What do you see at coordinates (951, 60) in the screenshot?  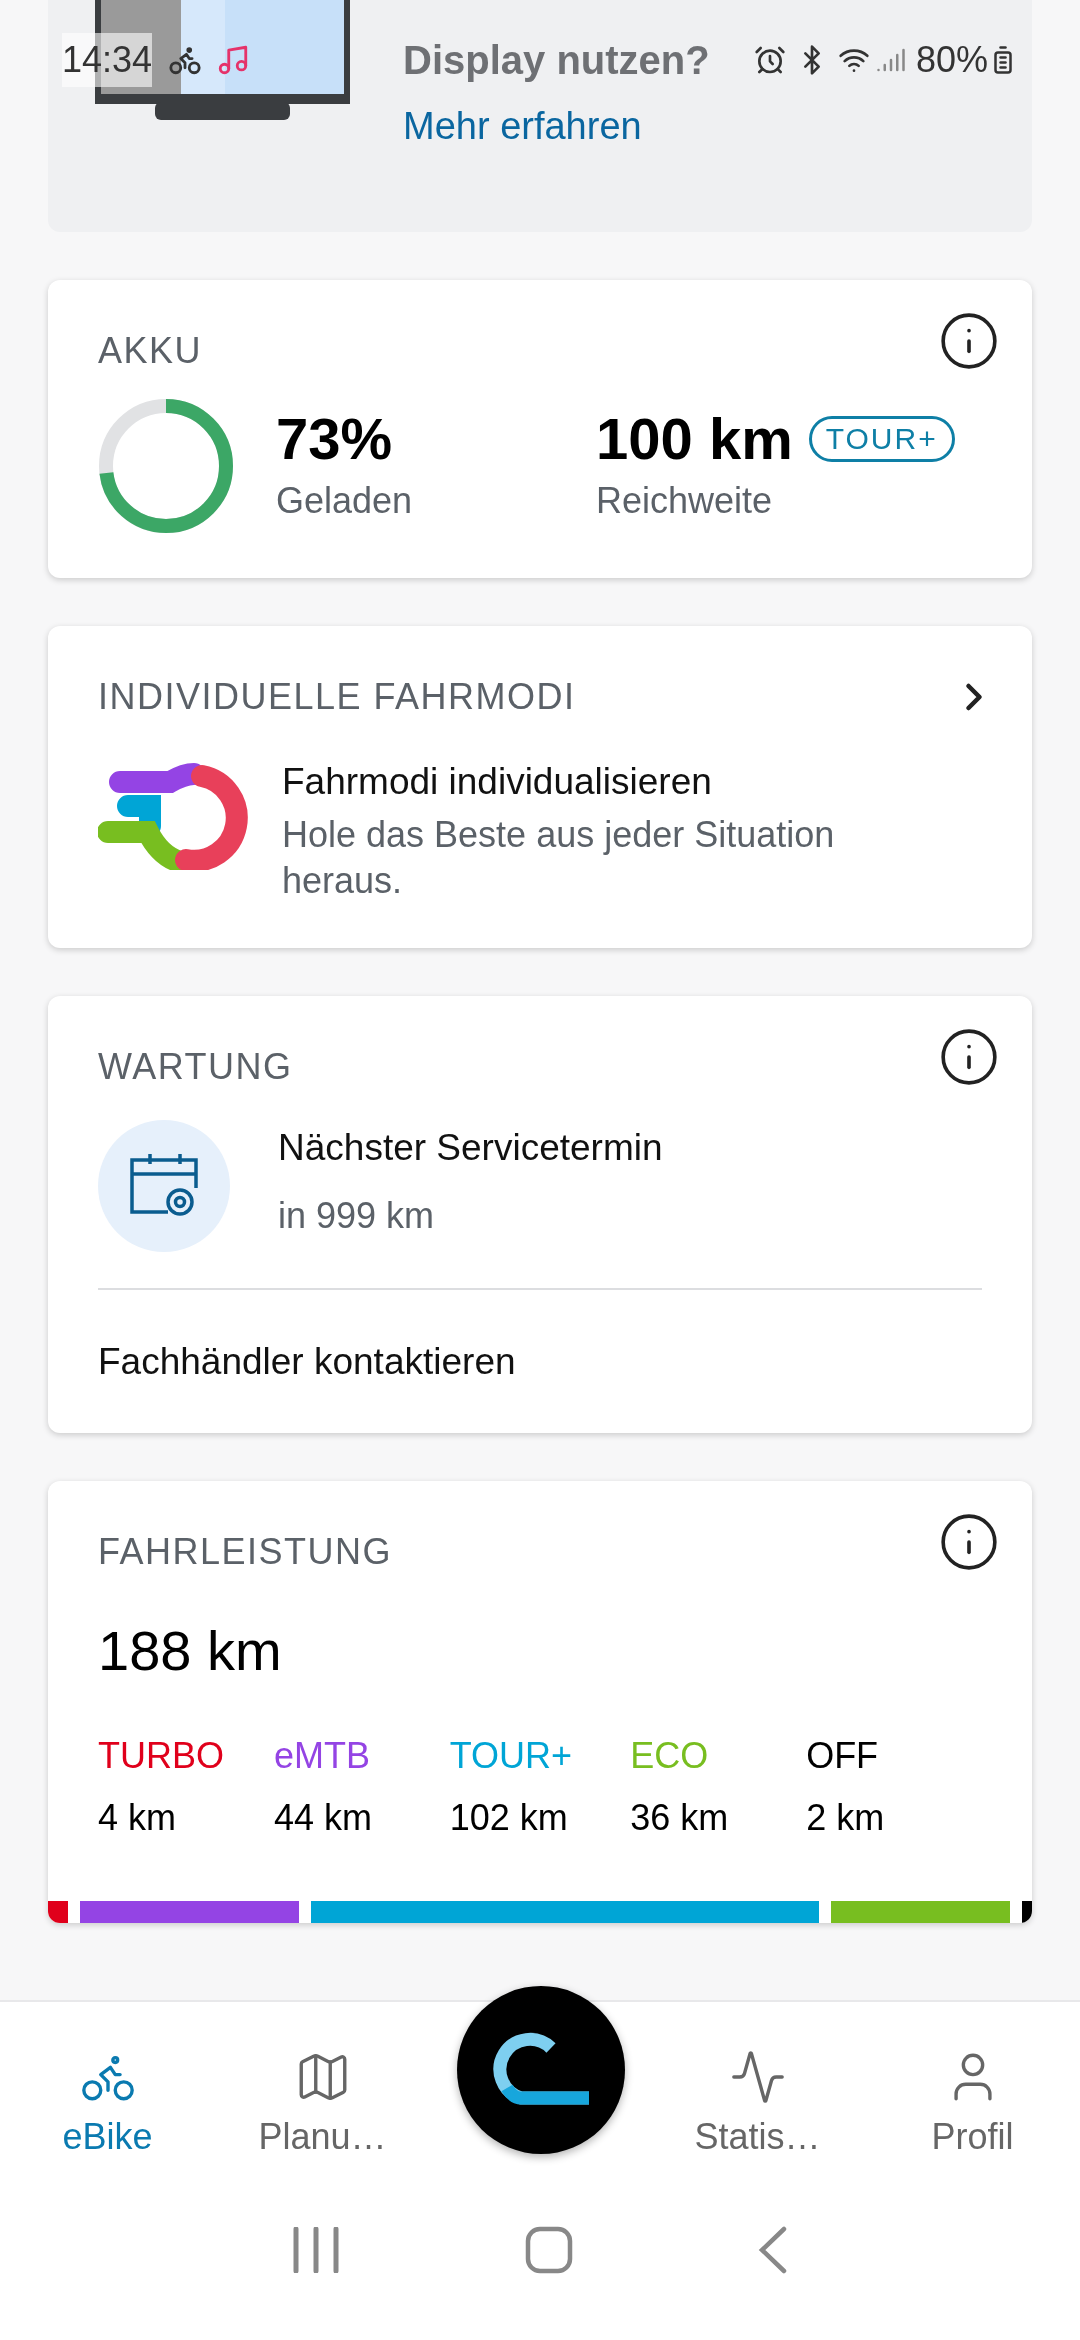 I see `battery-percent: 80%` at bounding box center [951, 60].